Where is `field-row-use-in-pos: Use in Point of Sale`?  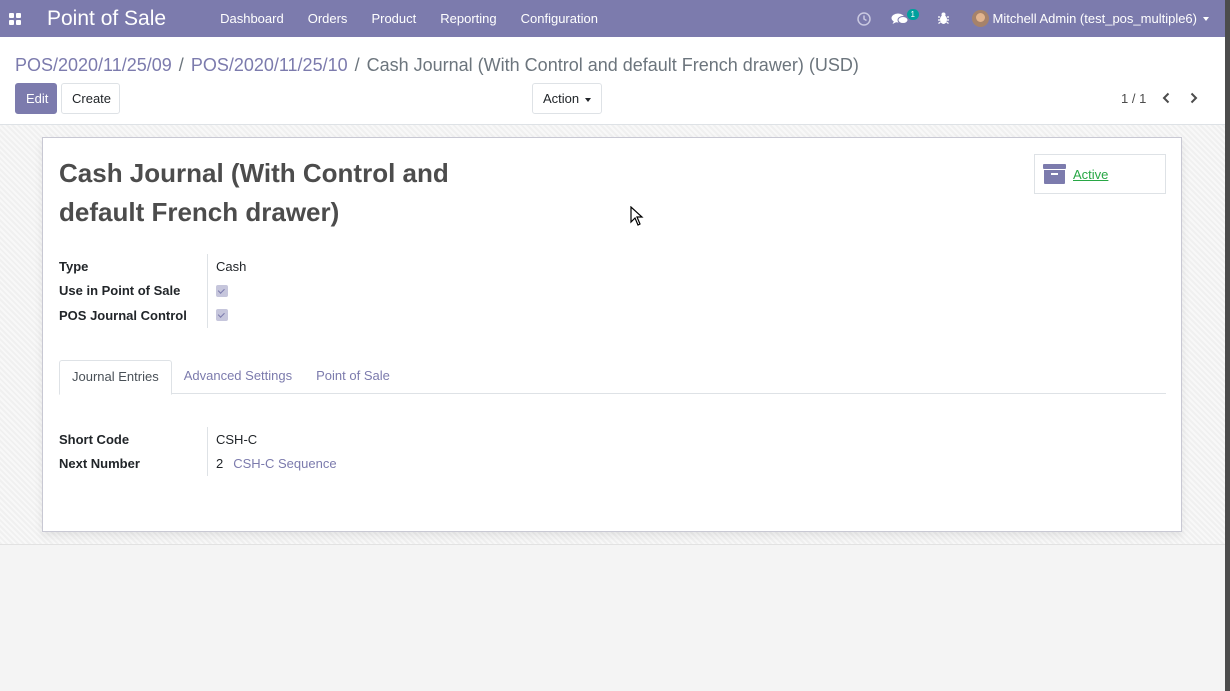 field-row-use-in-pos: Use in Point of Sale is located at coordinates (259, 290).